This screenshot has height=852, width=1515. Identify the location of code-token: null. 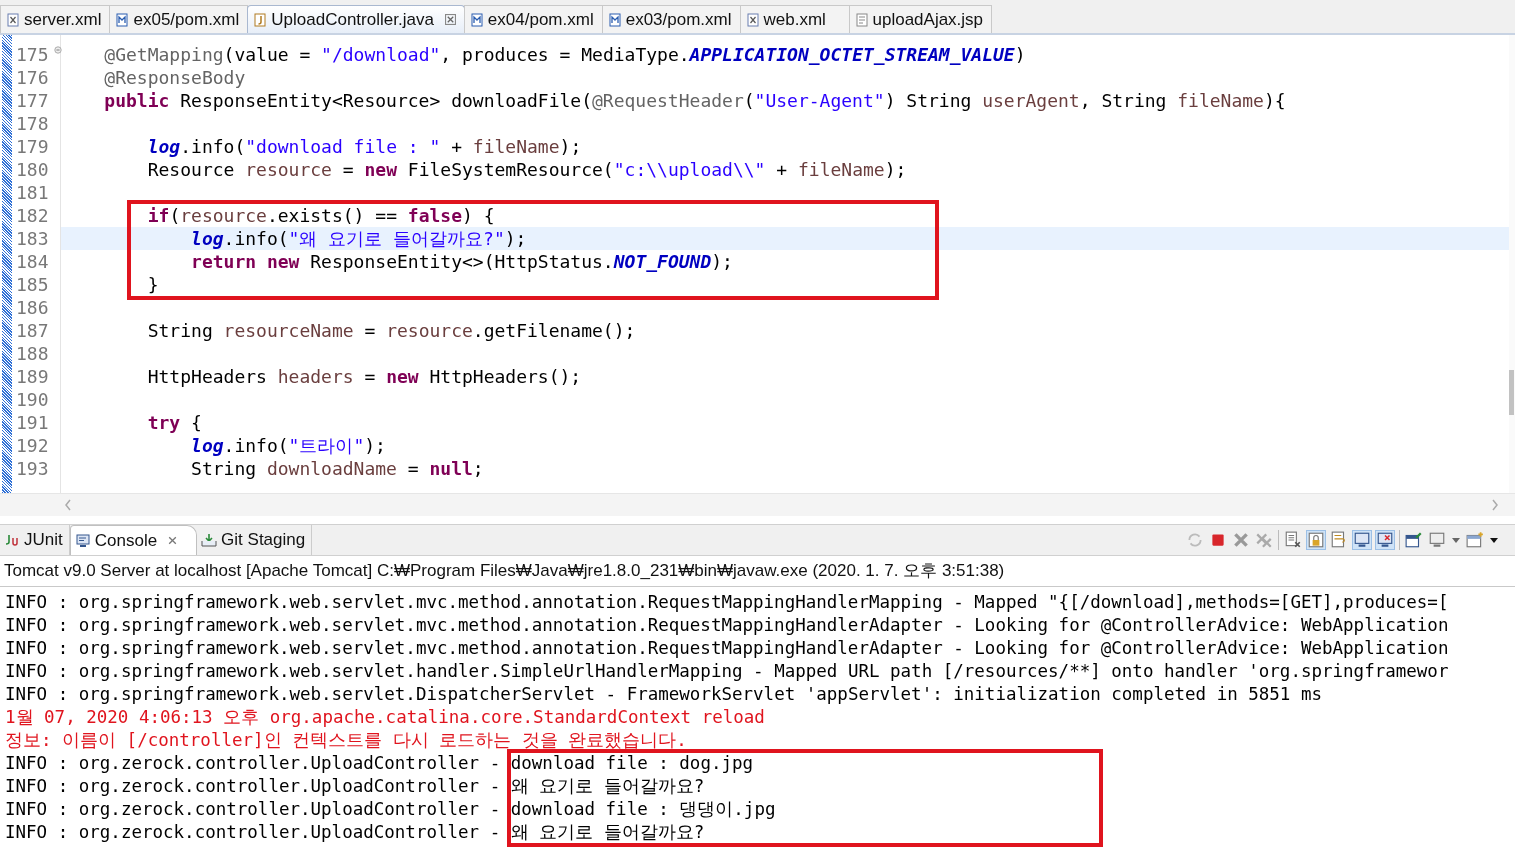
(451, 468).